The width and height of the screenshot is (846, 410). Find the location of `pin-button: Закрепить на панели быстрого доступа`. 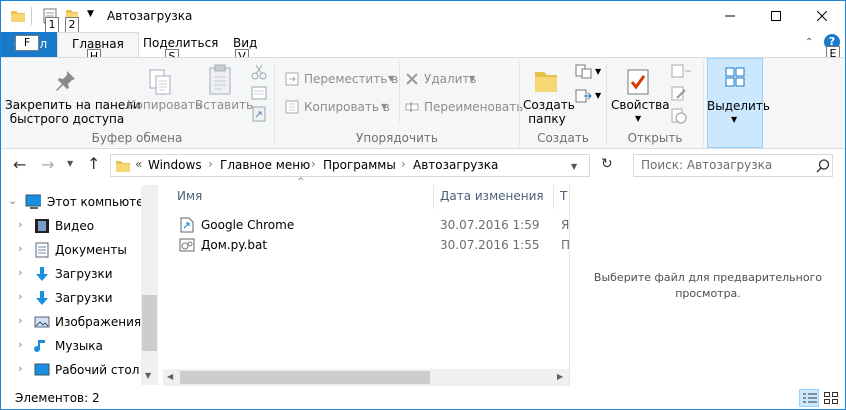

pin-button: Закрепить на панели быстрого доступа is located at coordinates (73, 96).